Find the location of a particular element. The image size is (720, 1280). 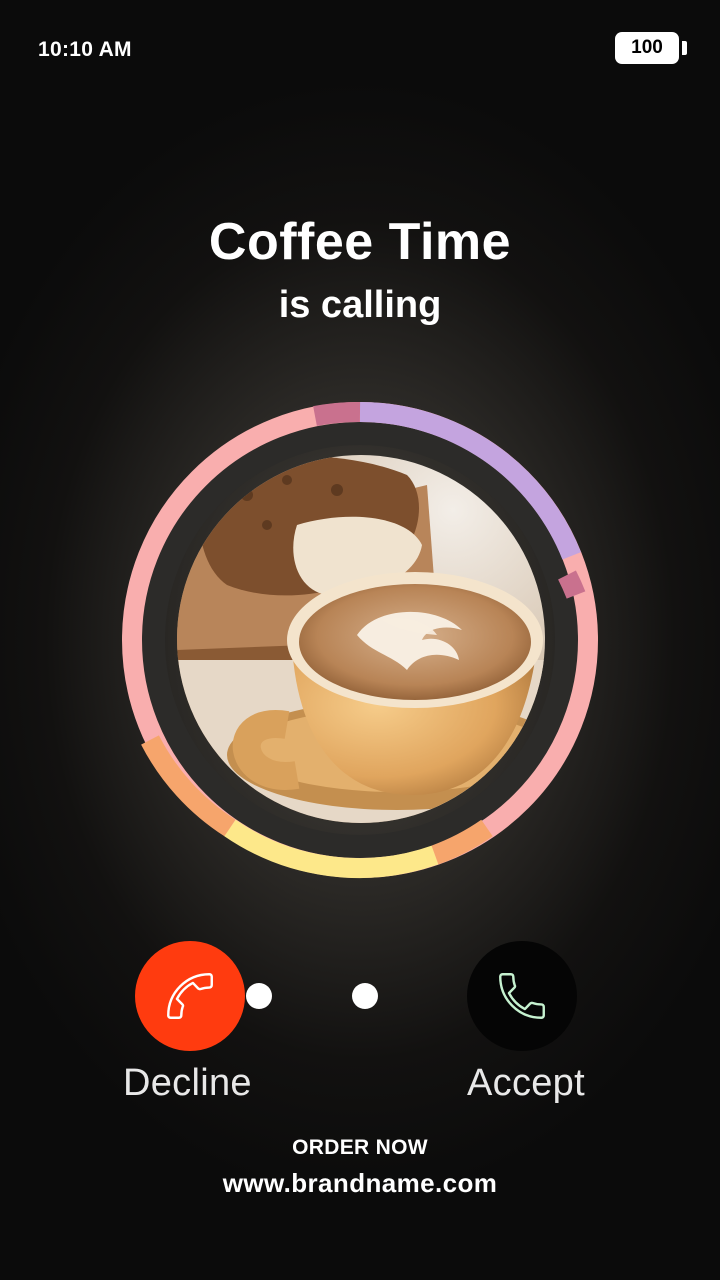

order-now-link: ORDER NOW is located at coordinates (360, 1148).